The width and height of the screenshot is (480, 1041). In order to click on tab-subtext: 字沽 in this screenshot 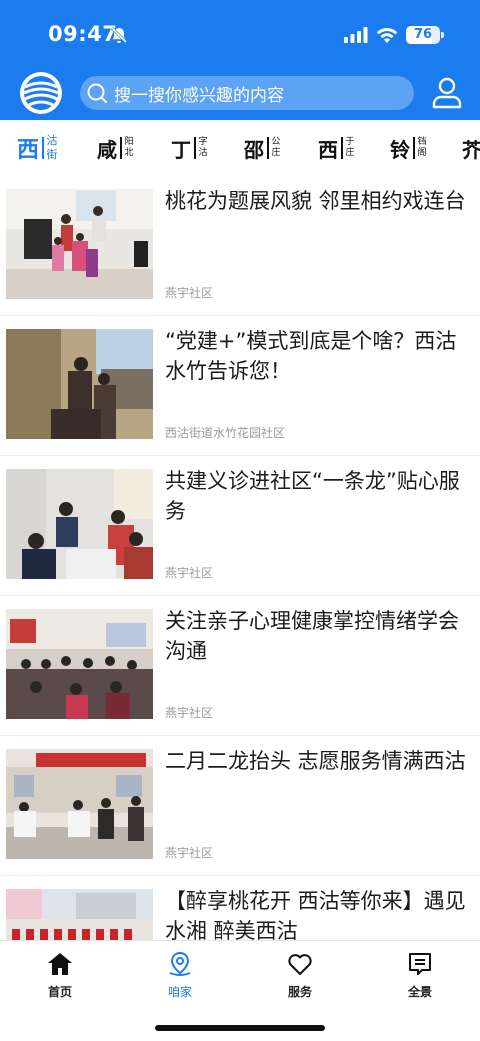, I will do `click(203, 147)`.